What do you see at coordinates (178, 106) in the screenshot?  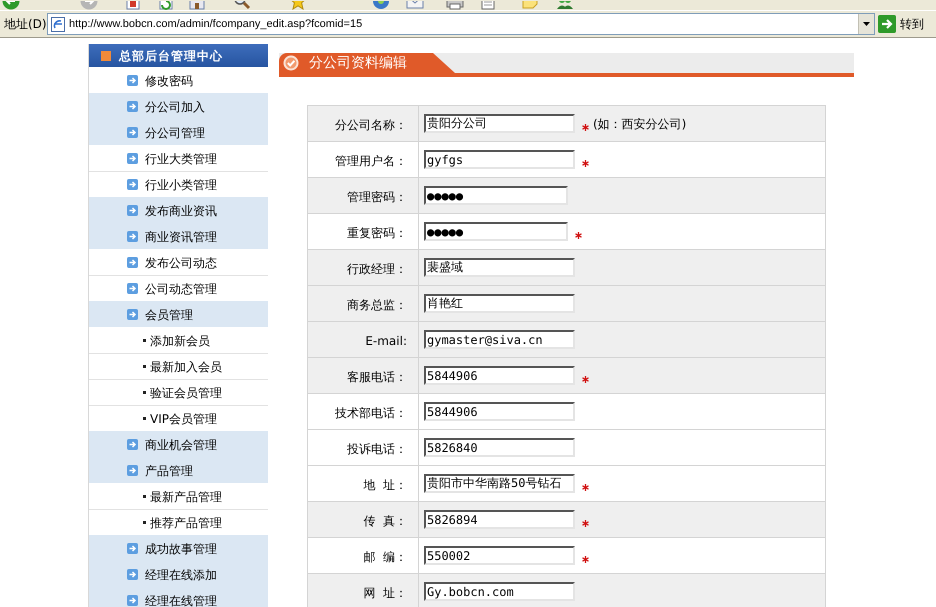 I see `sidebar-link: 分公司加入` at bounding box center [178, 106].